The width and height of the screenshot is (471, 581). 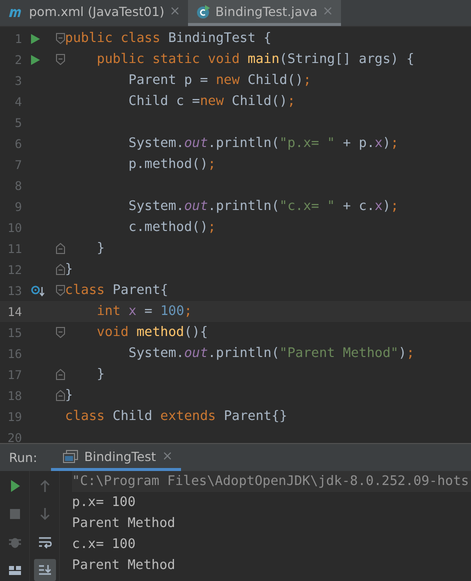 I want to click on code-line: public static void main(String[] args) {, so click(x=255, y=59).